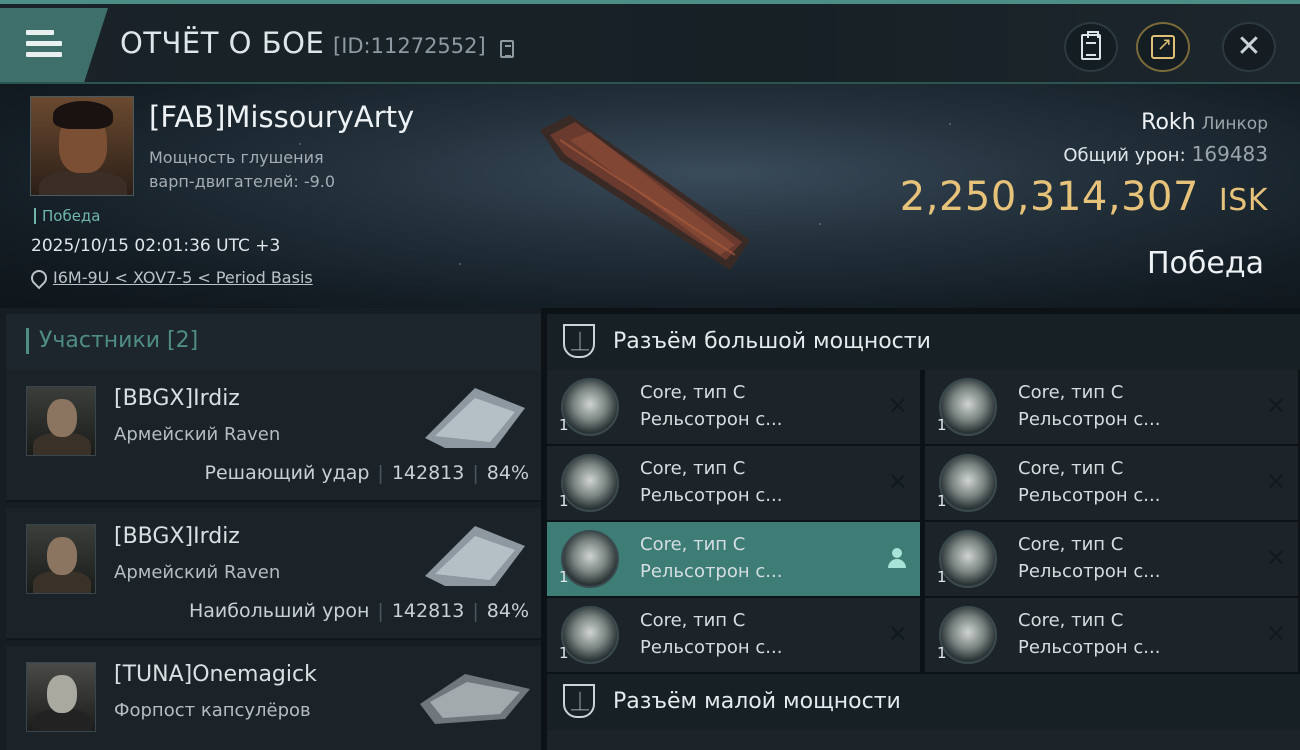  Describe the element at coordinates (67, 216) in the screenshot. I see `outcome-tag: Победа` at that location.